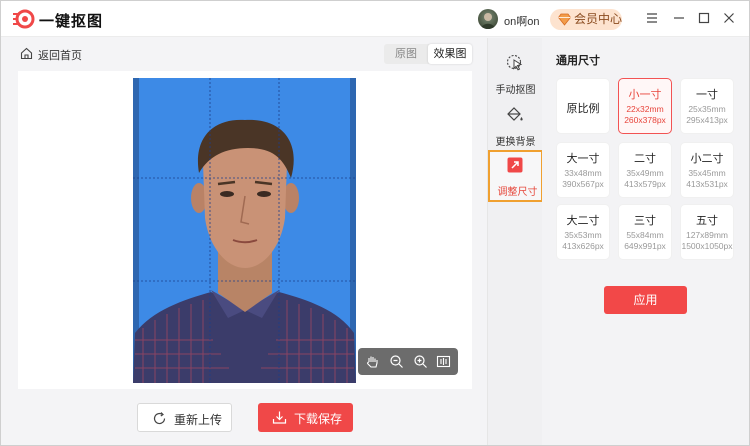  I want to click on download-icon, so click(279, 417).